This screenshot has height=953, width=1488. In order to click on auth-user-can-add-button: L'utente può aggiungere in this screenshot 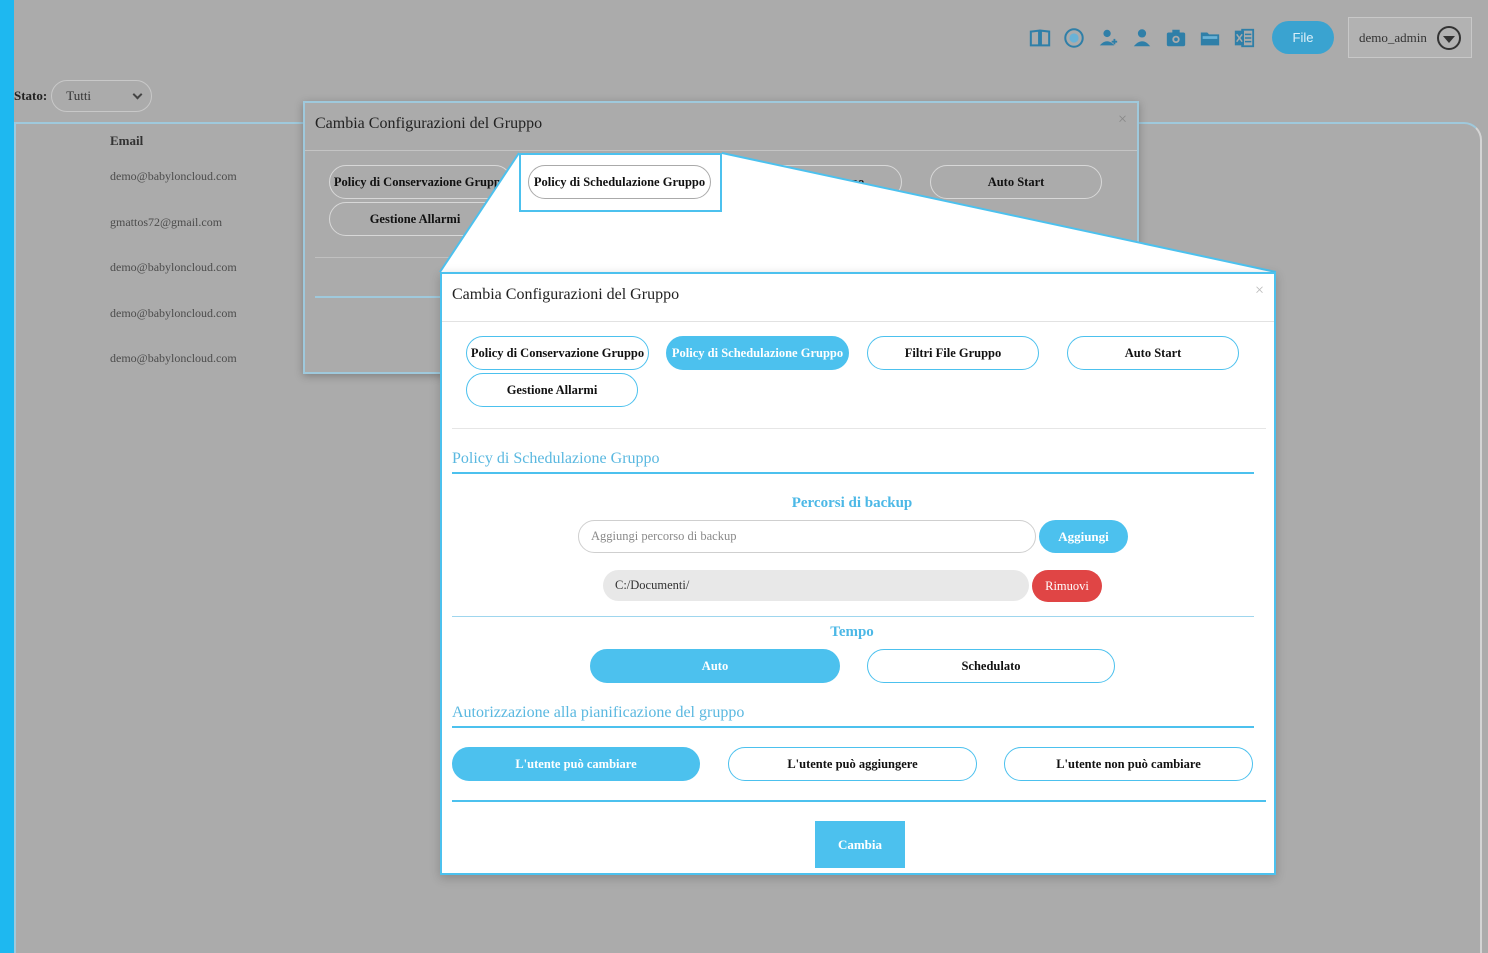, I will do `click(852, 764)`.